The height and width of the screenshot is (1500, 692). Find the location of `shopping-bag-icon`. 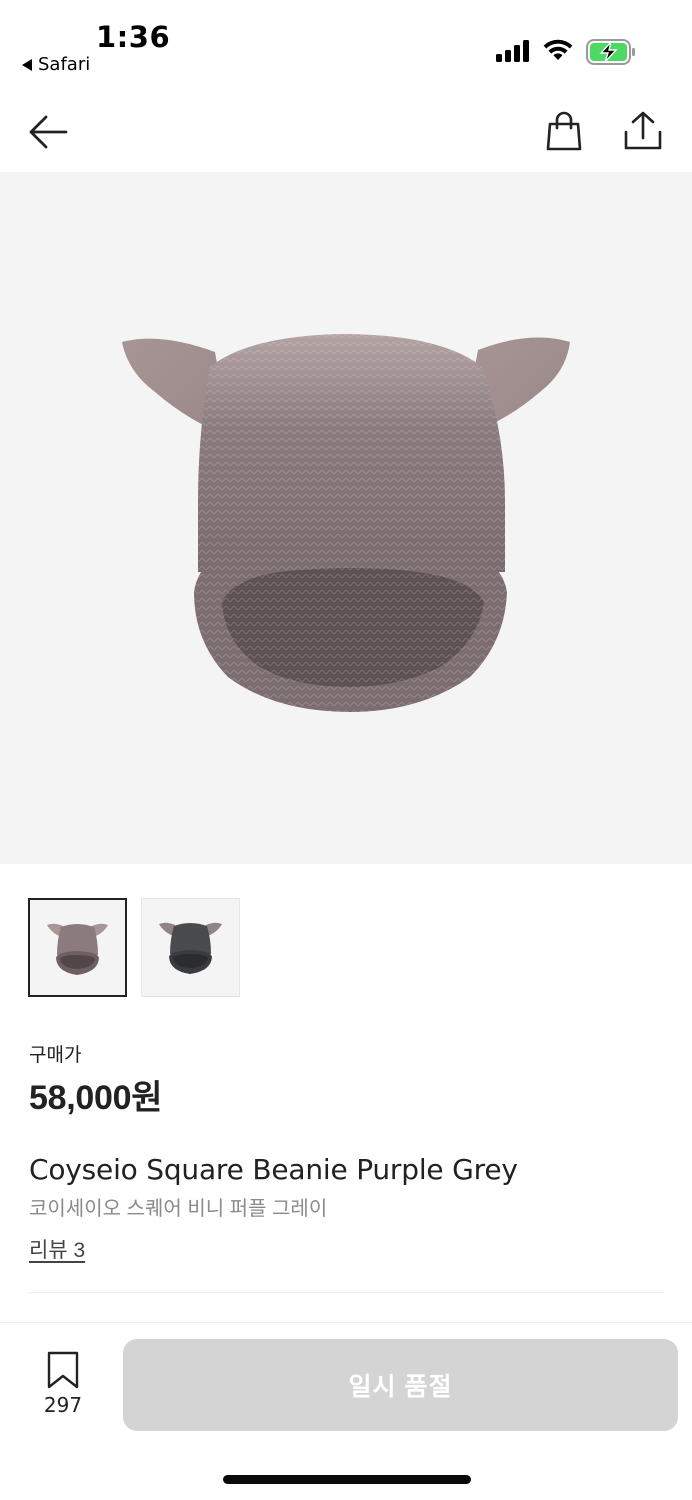

shopping-bag-icon is located at coordinates (564, 131).